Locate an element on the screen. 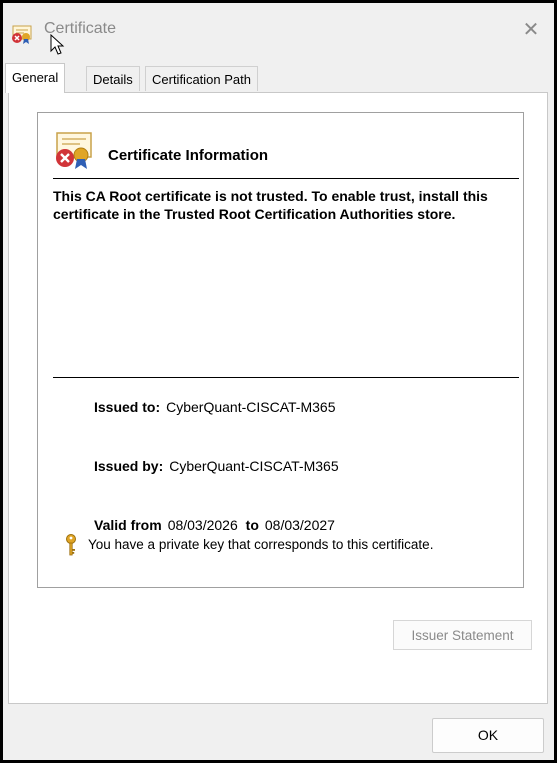 This screenshot has width=557, height=763. key-icon is located at coordinates (71, 545).